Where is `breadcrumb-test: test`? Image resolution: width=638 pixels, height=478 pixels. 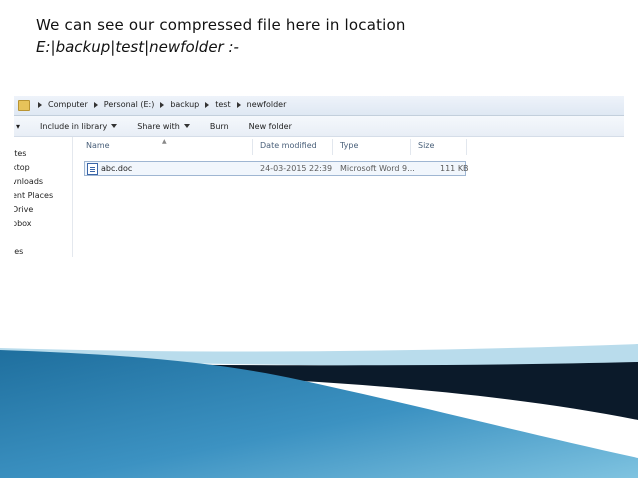
breadcrumb-test: test is located at coordinates (222, 104).